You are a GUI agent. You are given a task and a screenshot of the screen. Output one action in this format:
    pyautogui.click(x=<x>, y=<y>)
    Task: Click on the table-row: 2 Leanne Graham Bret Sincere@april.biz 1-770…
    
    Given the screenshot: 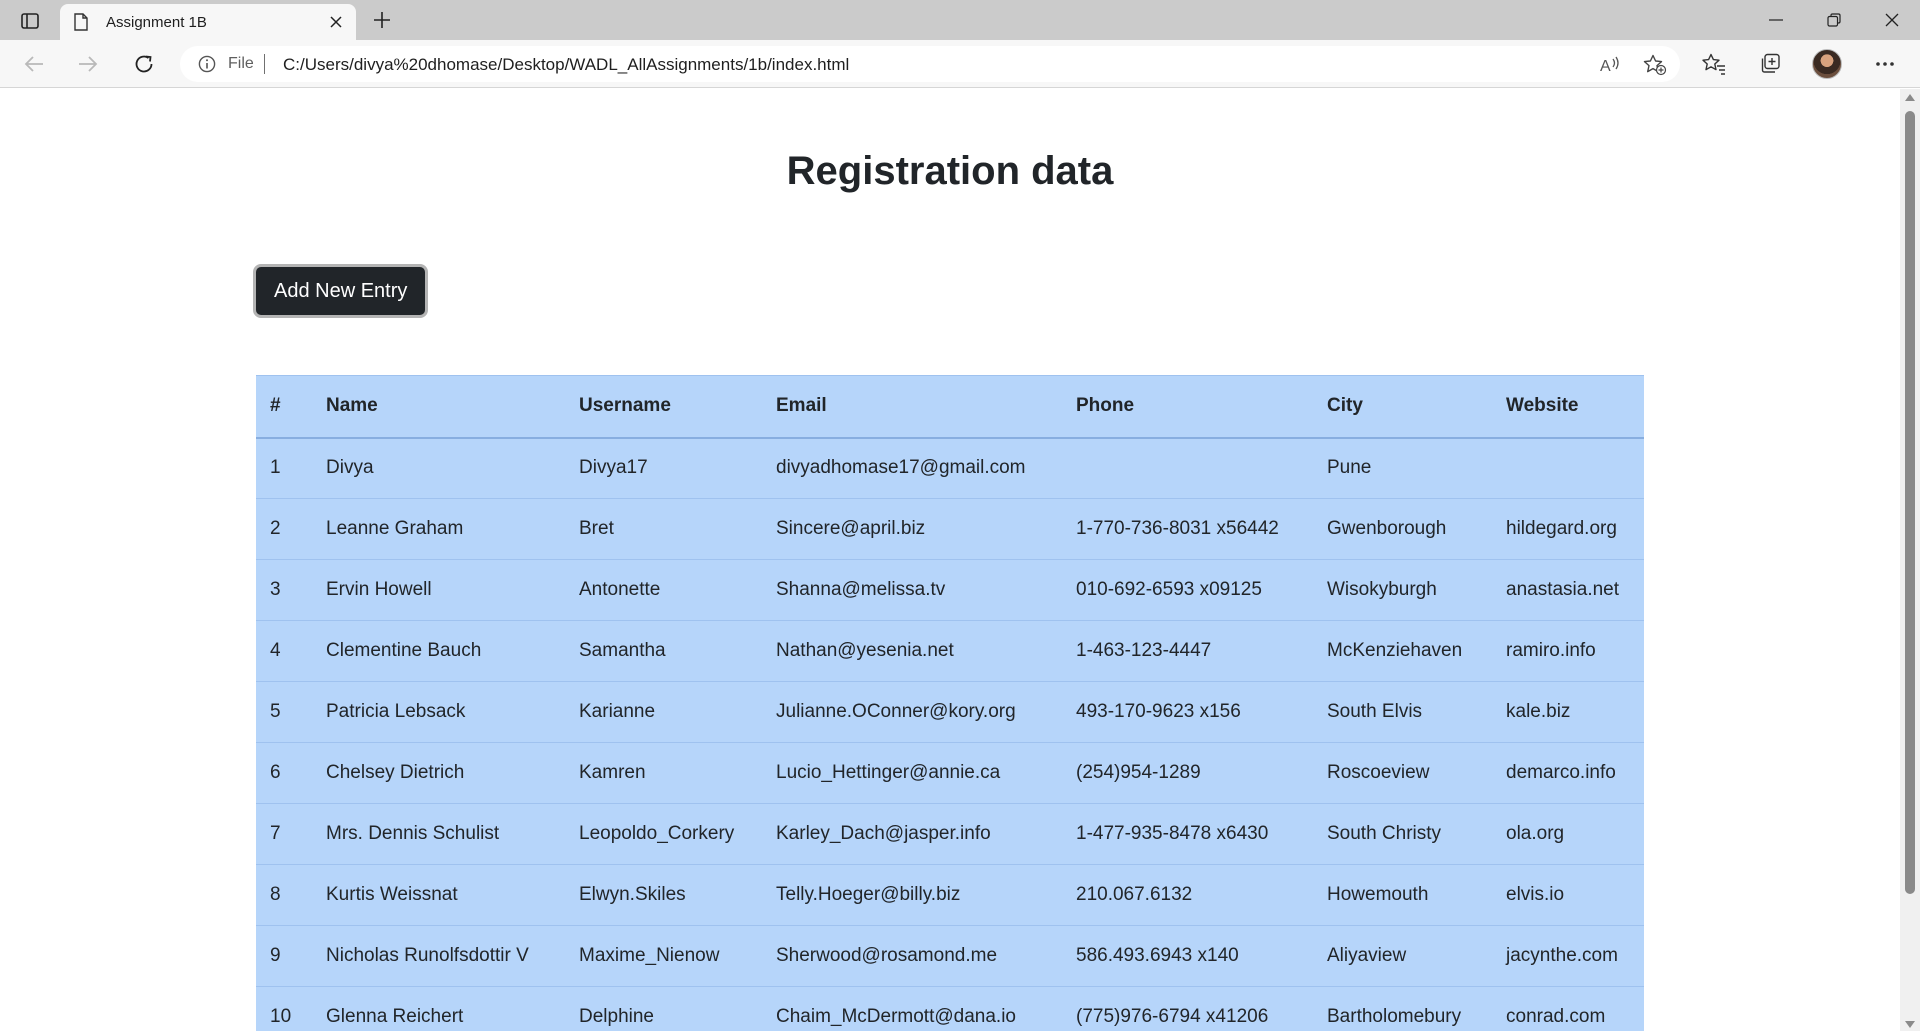 What is the action you would take?
    pyautogui.click(x=950, y=529)
    